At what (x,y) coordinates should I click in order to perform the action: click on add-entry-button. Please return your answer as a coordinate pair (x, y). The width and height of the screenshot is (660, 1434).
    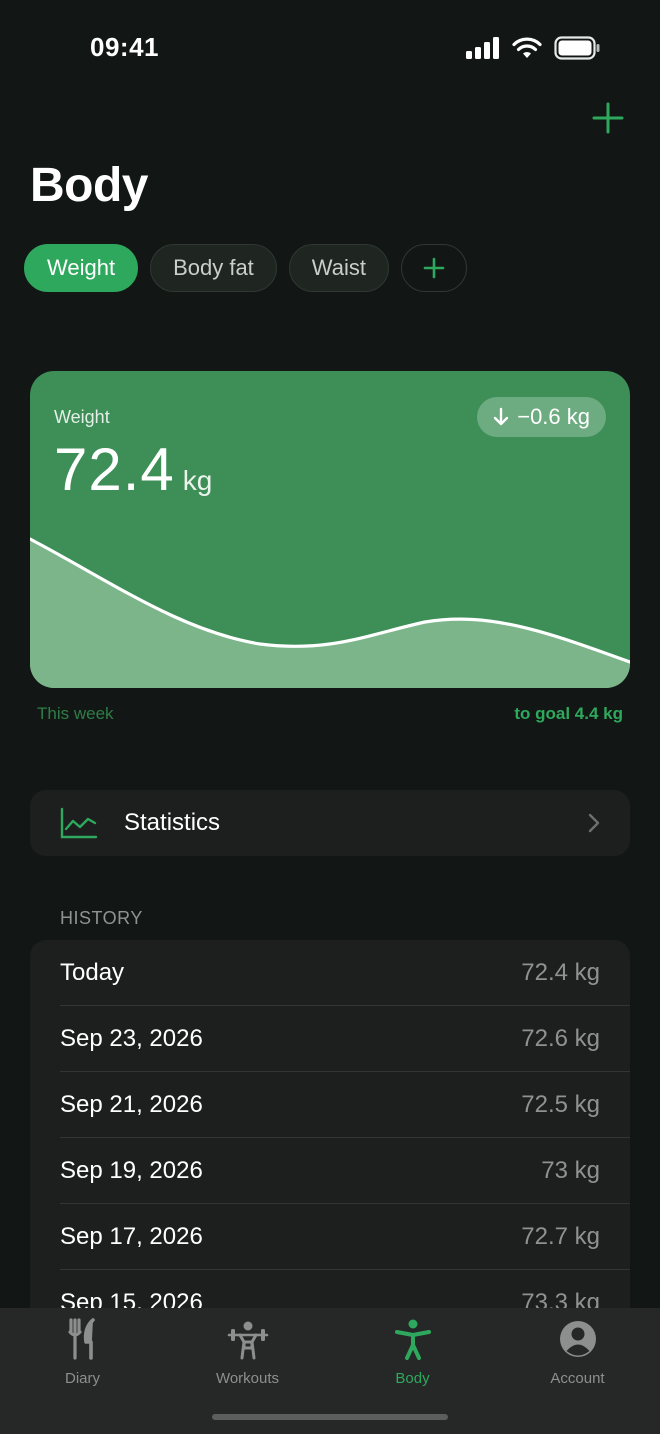
    Looking at the image, I should click on (608, 118).